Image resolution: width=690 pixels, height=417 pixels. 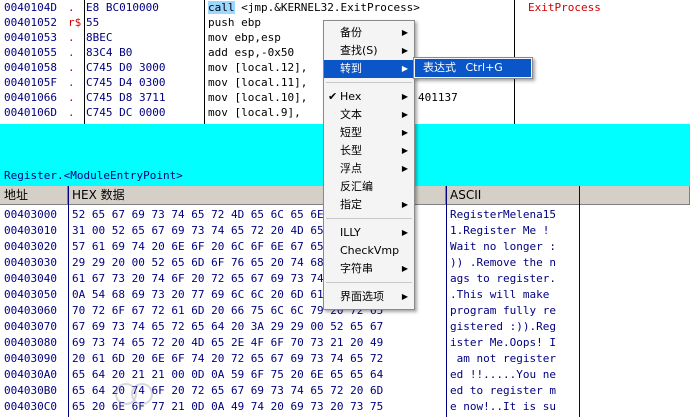 What do you see at coordinates (369, 69) in the screenshot?
I see `menu-item: 转到 ▶` at bounding box center [369, 69].